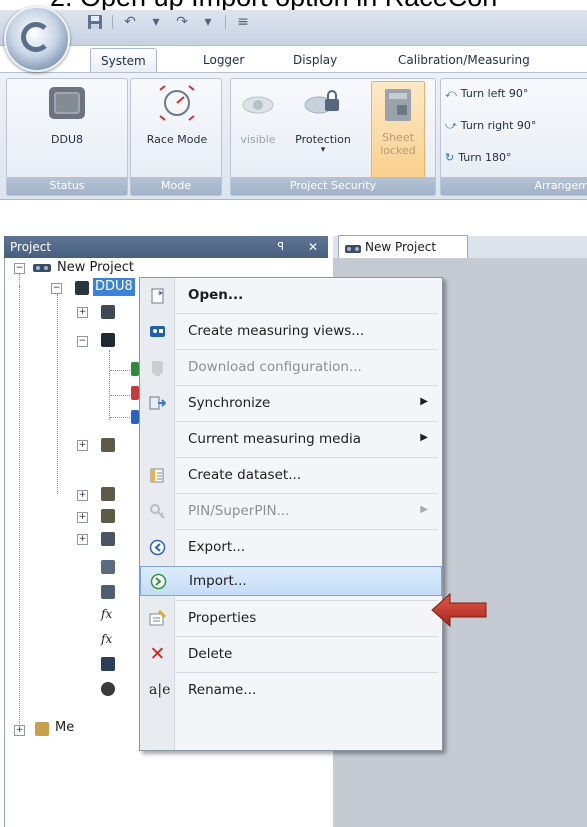  Describe the element at coordinates (291, 619) in the screenshot. I see `menu-item-properties: Properties` at that location.